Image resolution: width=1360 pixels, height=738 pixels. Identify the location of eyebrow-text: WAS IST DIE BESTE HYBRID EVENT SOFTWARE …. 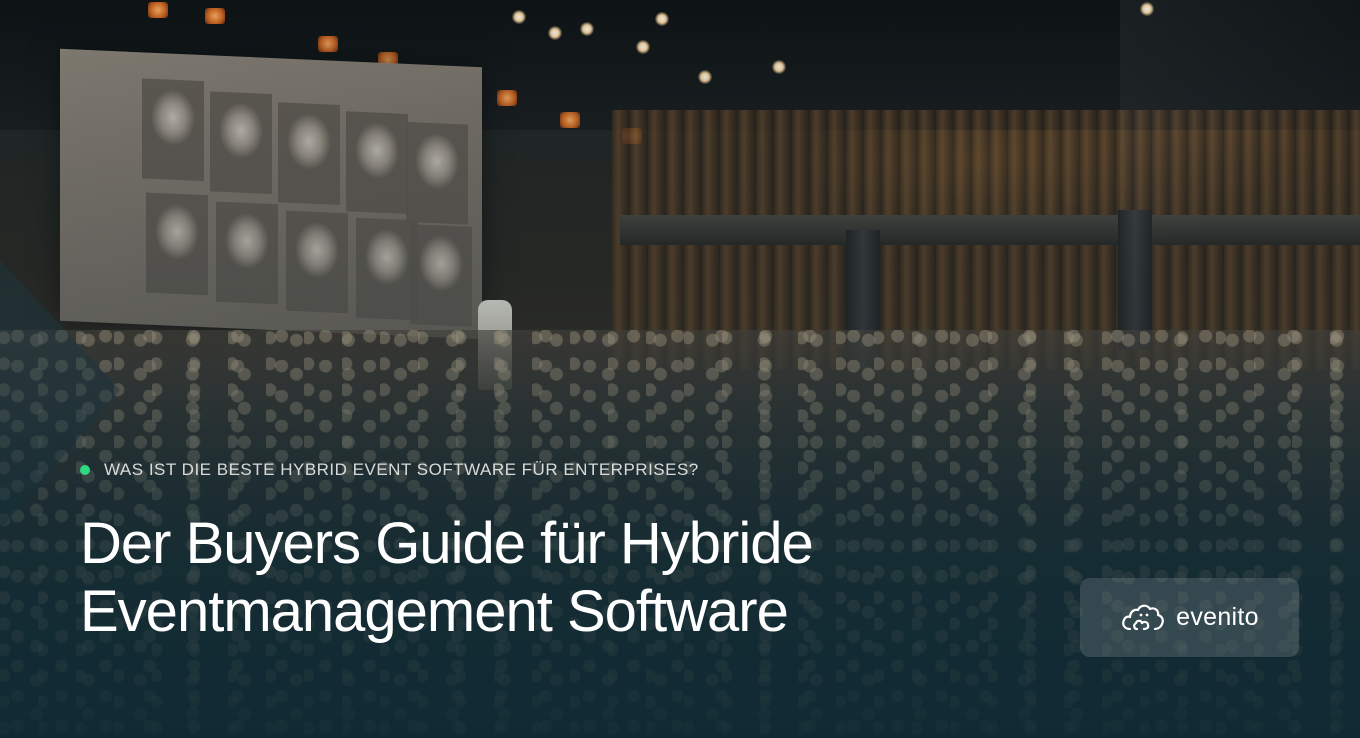
(401, 469).